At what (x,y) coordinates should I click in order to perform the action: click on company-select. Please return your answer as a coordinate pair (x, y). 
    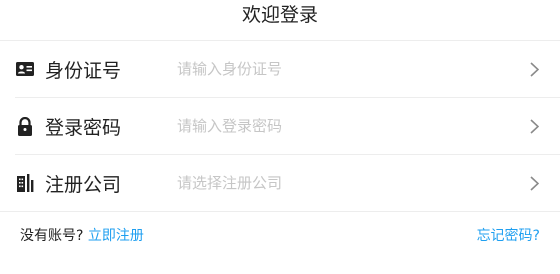
    Looking at the image, I should click on (351, 183).